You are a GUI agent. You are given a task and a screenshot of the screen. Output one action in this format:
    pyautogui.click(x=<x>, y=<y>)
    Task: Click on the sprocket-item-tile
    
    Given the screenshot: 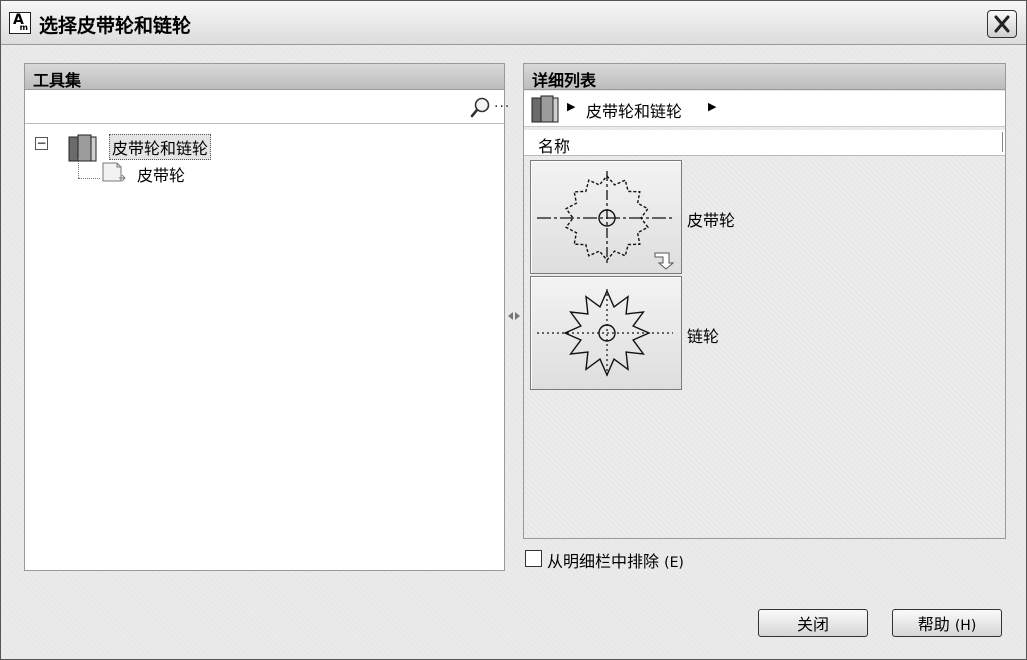 What is the action you would take?
    pyautogui.click(x=606, y=333)
    